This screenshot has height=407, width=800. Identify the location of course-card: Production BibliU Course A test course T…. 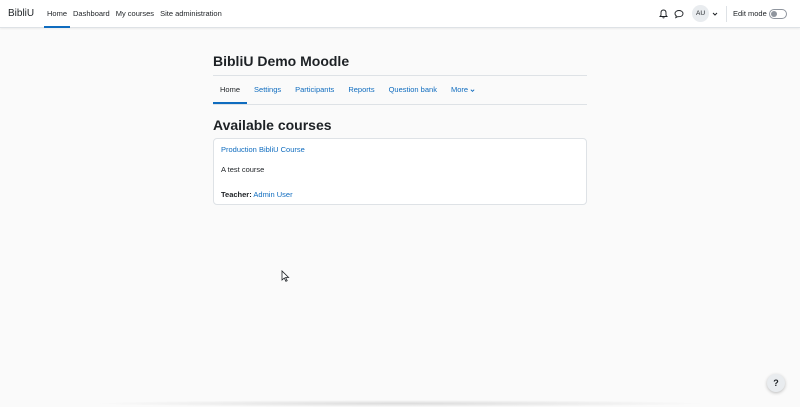
(400, 171).